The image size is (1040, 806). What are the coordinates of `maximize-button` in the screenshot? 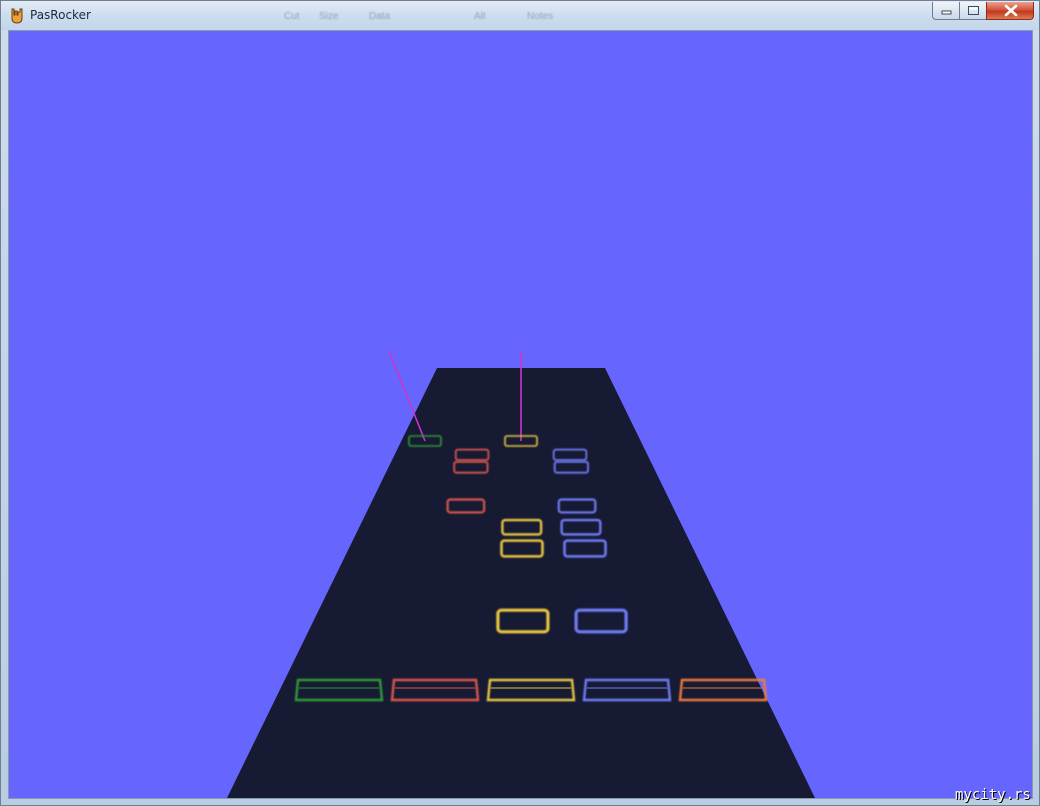 It's located at (972, 11).